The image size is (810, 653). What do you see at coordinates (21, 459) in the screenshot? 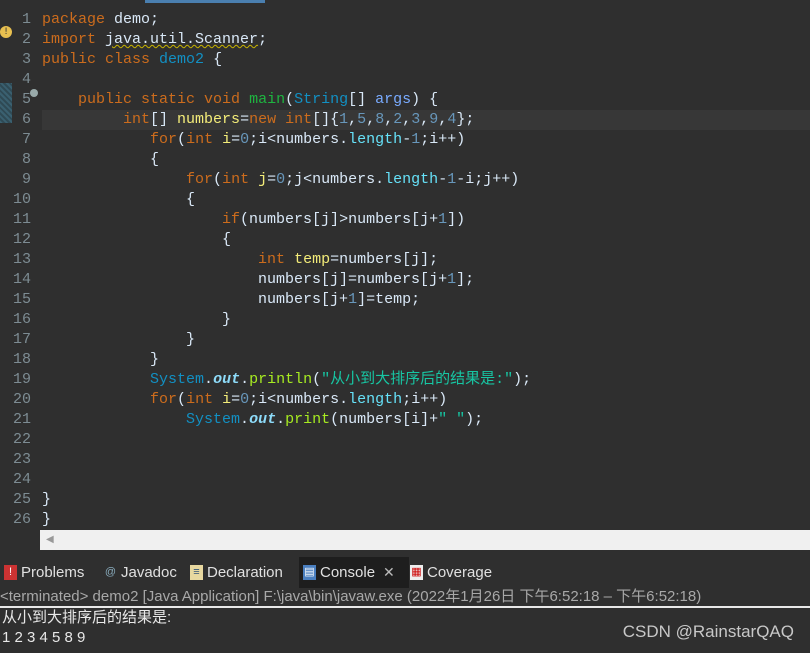
I see `line-number: 23` at bounding box center [21, 459].